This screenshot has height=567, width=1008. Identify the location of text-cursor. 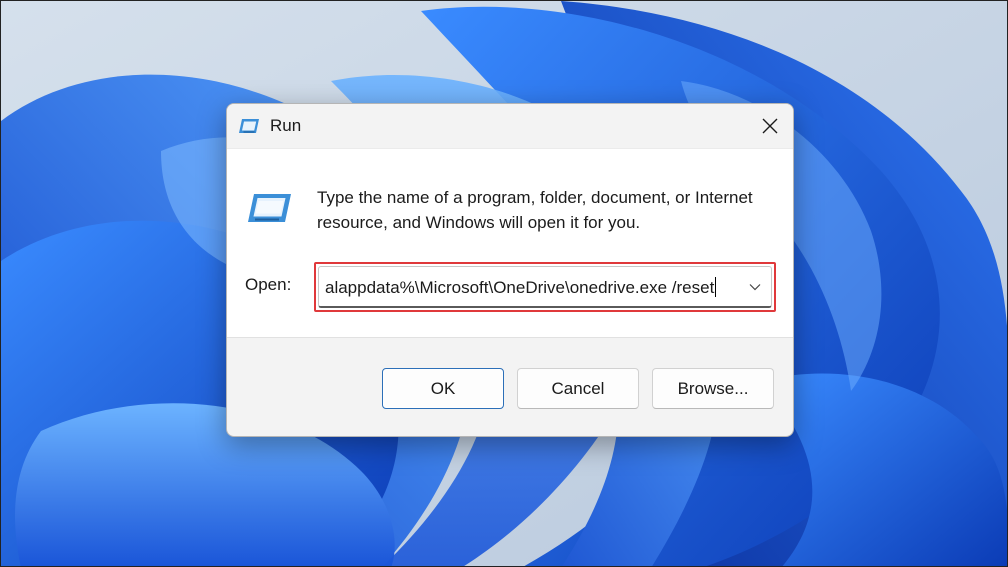
(716, 287).